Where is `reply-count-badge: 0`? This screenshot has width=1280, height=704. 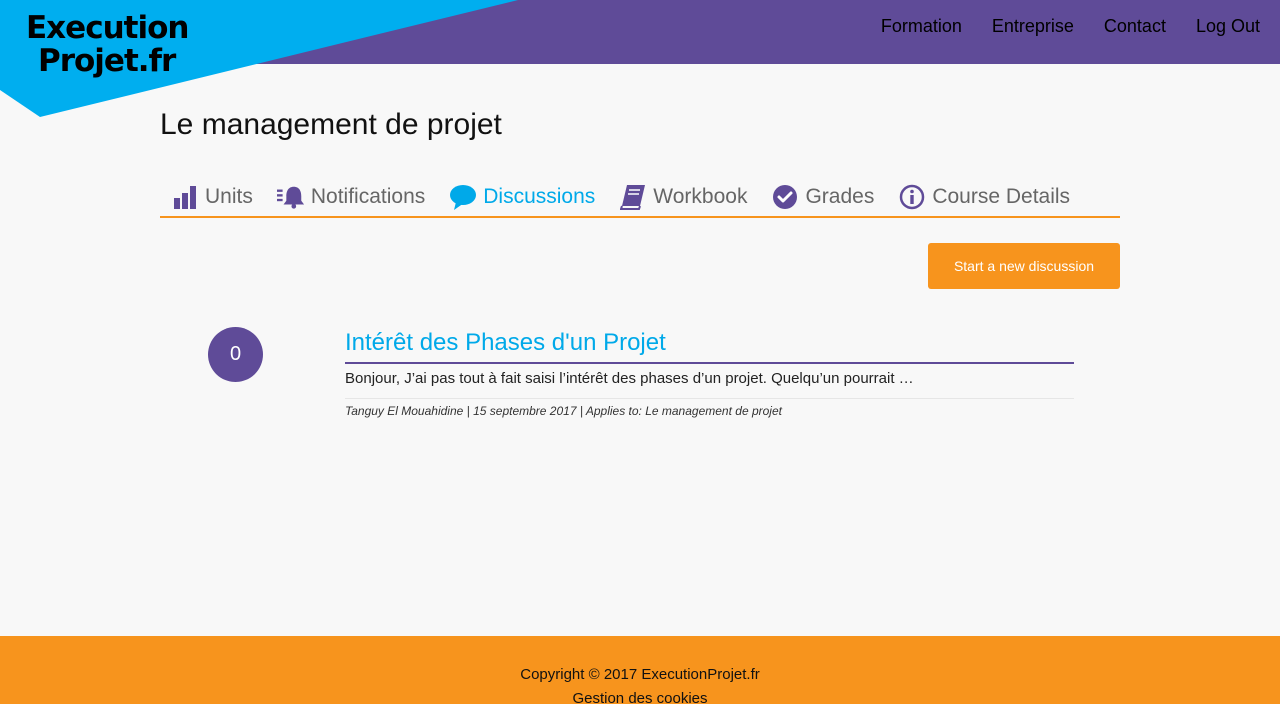 reply-count-badge: 0 is located at coordinates (235, 354).